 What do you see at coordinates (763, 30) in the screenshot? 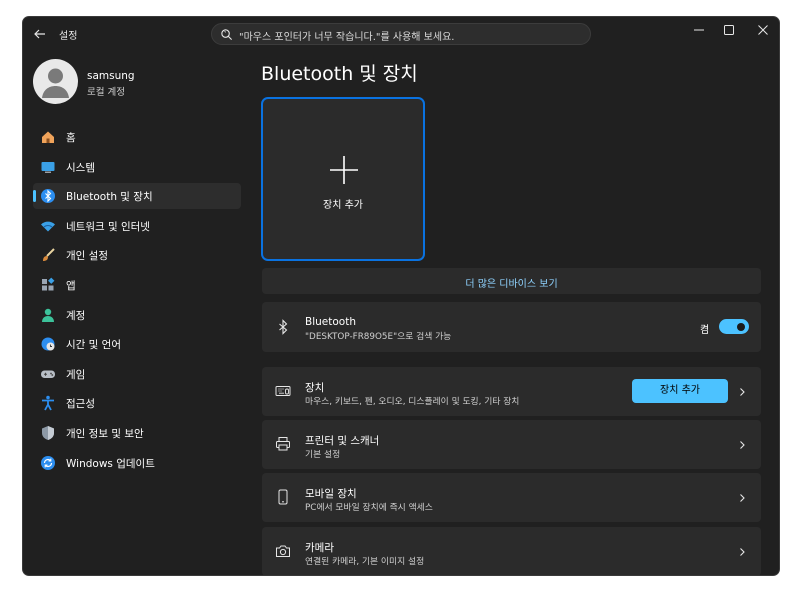
I see `close-icon` at bounding box center [763, 30].